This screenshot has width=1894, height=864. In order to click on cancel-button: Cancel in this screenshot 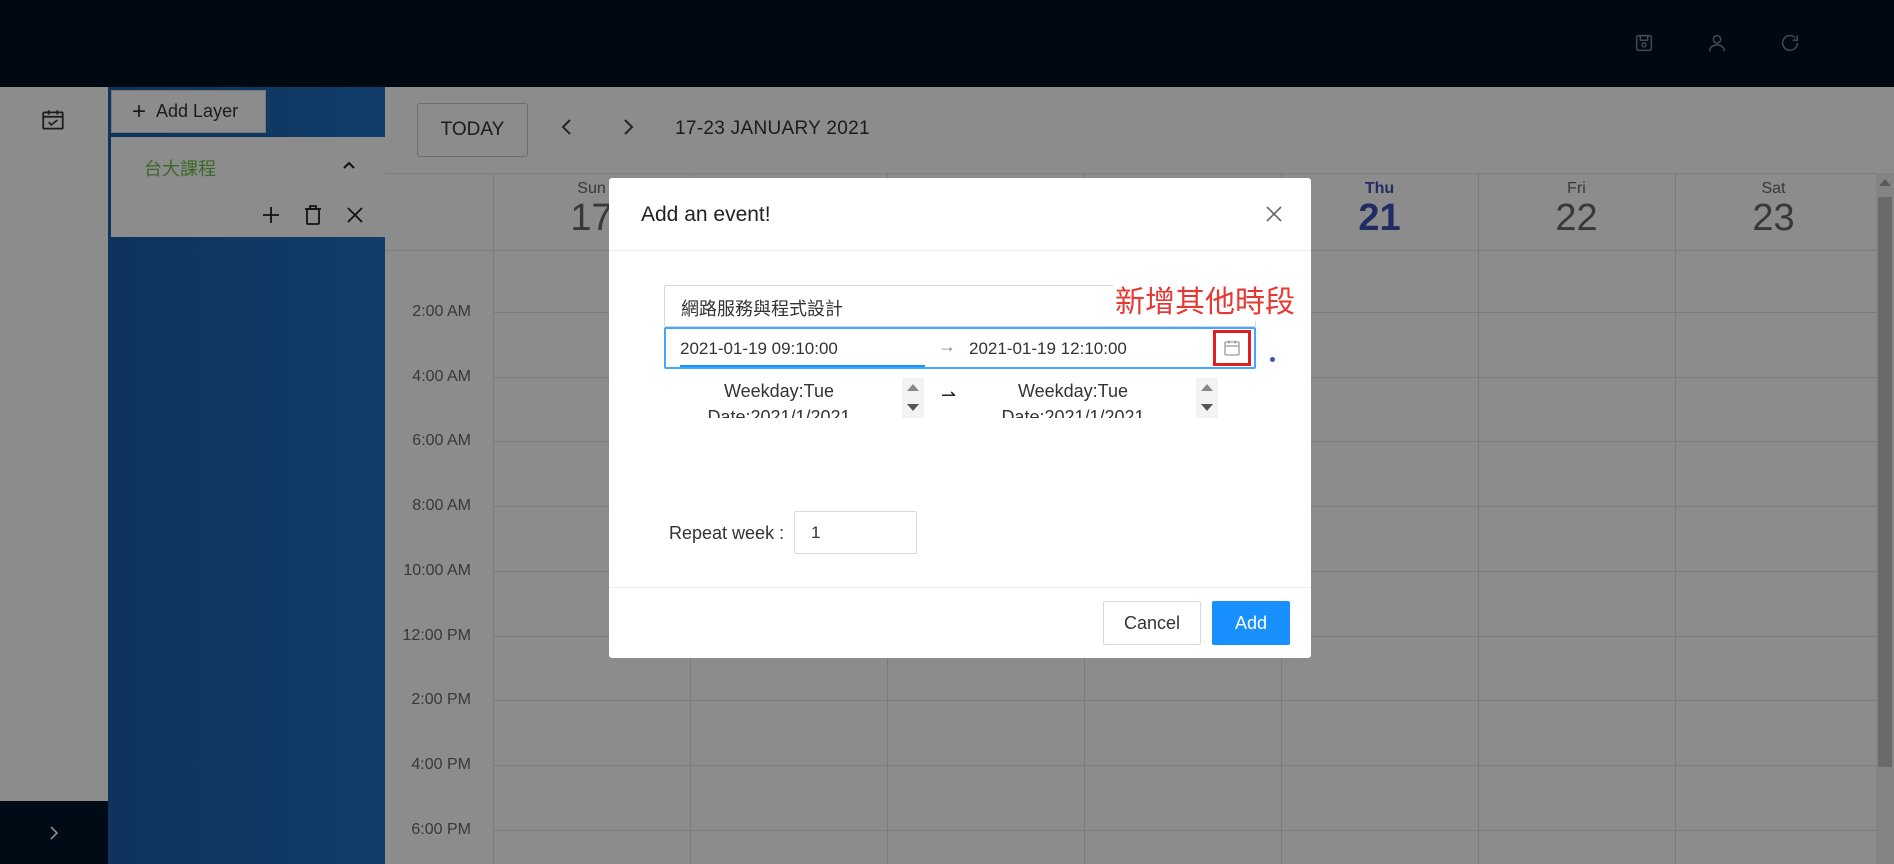, I will do `click(1152, 623)`.